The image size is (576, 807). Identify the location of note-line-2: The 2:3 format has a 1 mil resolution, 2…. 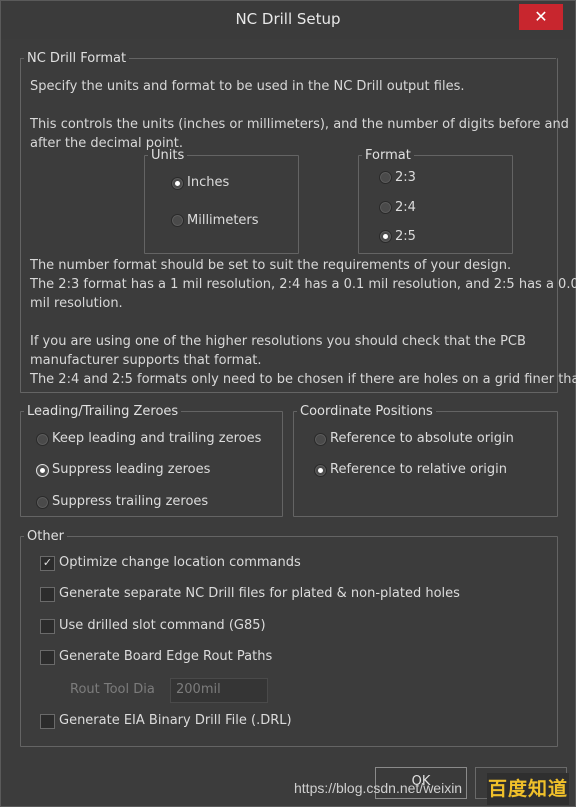
(303, 284).